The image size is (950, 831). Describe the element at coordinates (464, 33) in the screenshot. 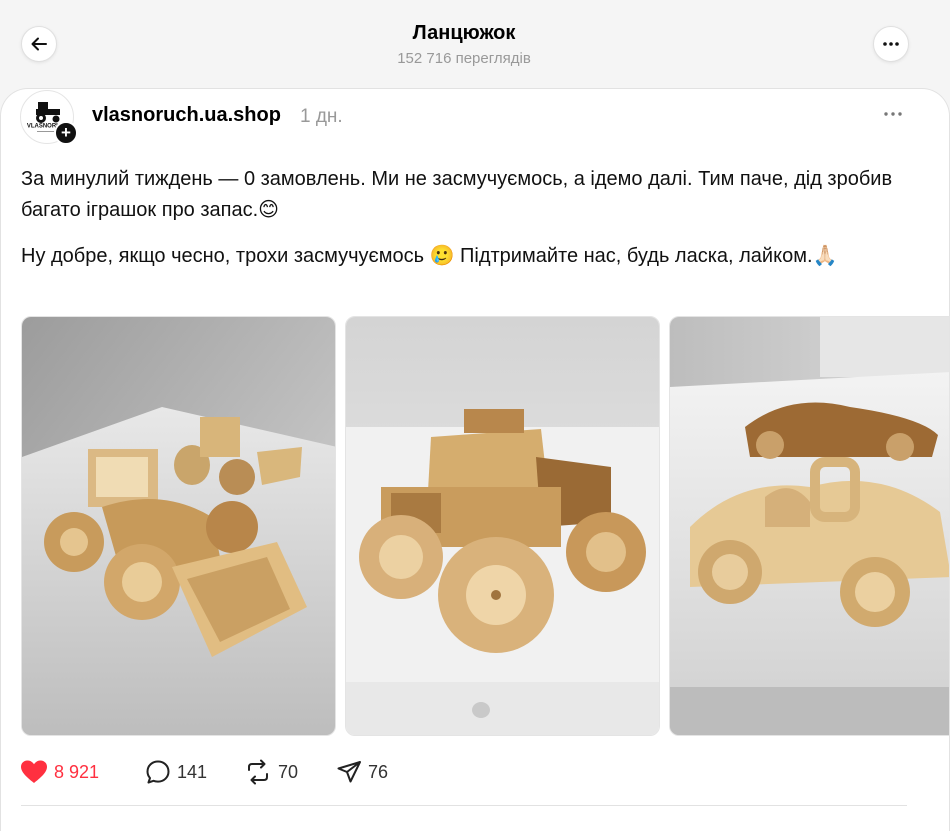

I see `page-title: Ланцюжок` at that location.